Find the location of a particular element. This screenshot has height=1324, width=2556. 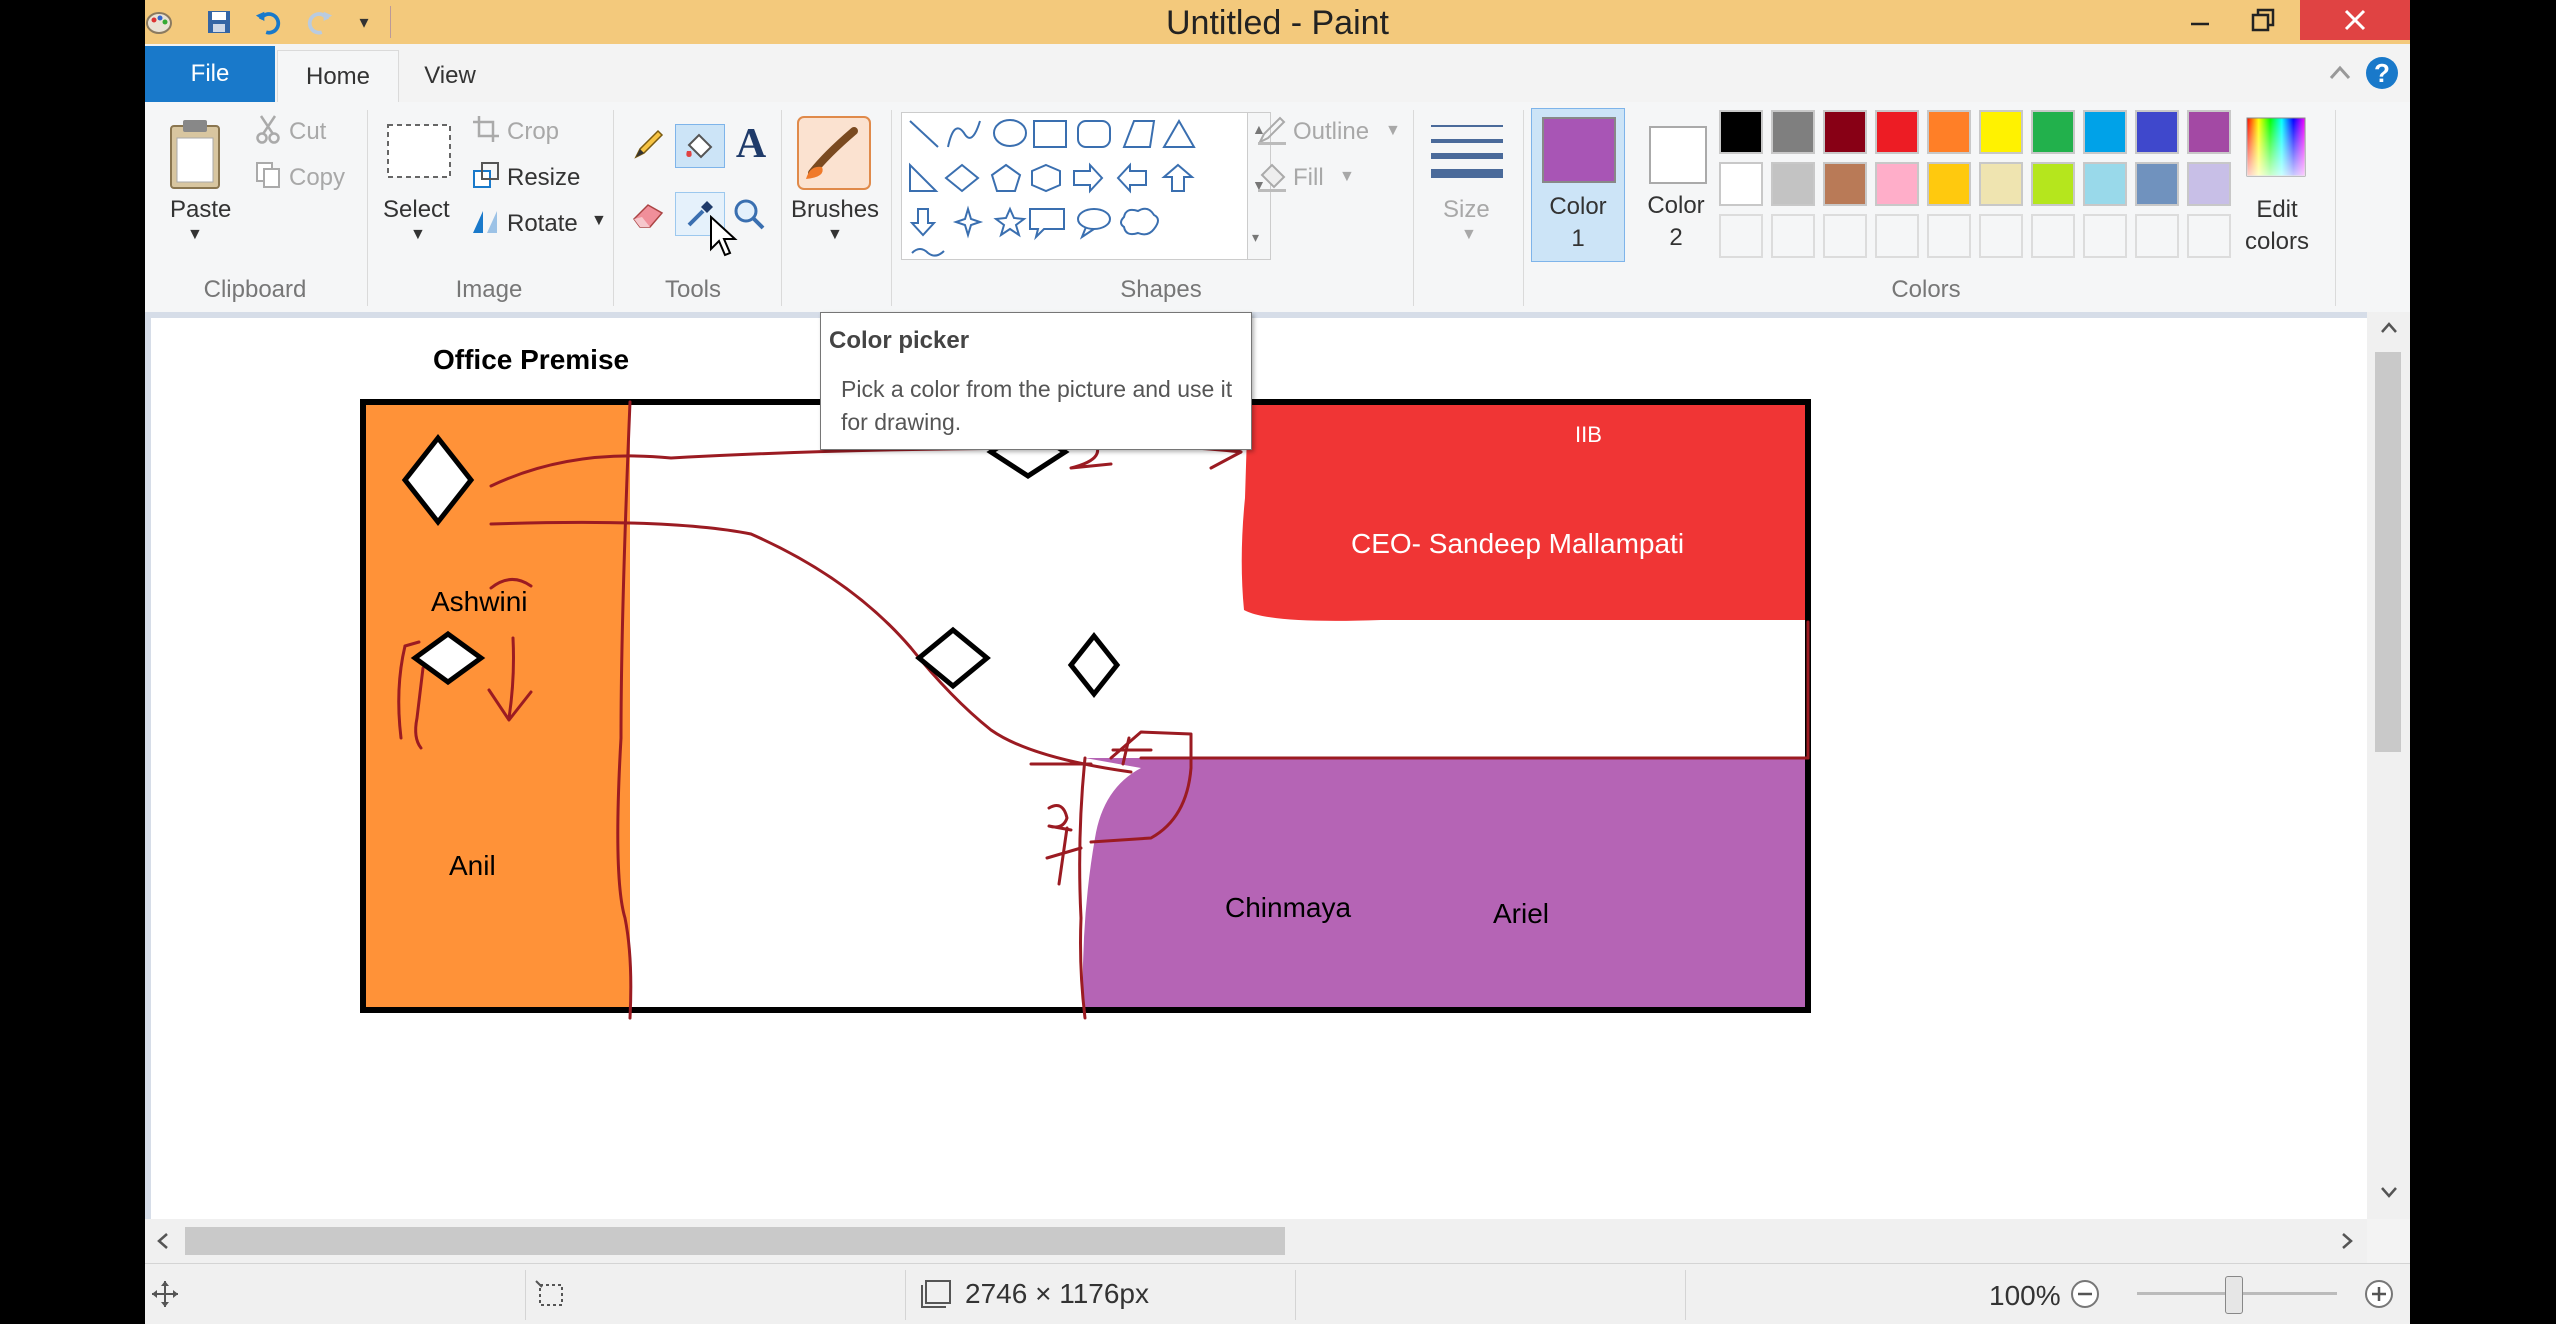

copy-button: Copy is located at coordinates (317, 178).